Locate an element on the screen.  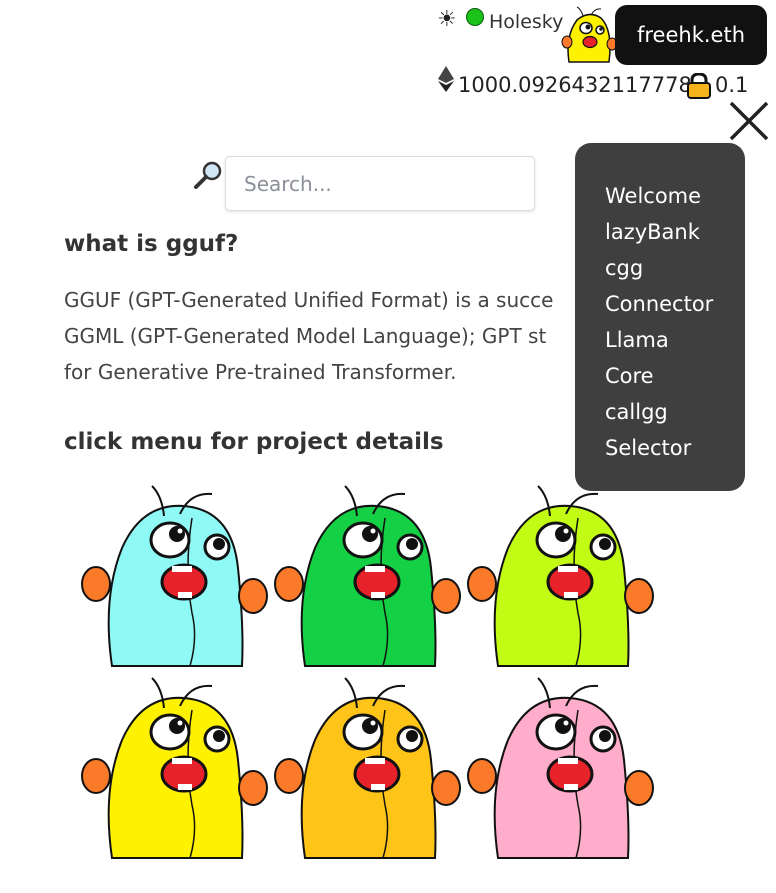
menu-item-callgg: callgg is located at coordinates (675, 412).